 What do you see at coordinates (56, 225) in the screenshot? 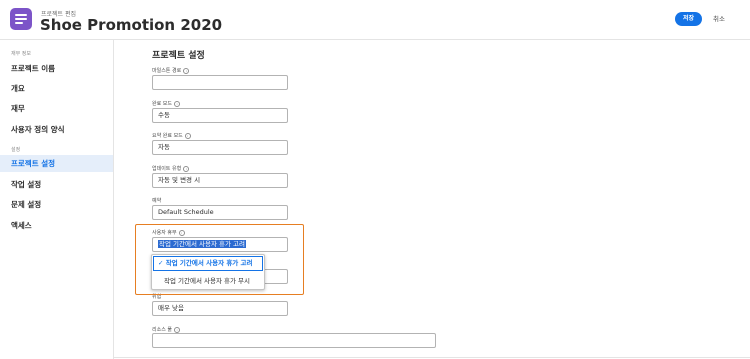
I see `sidebar-item-access: 액세스` at bounding box center [56, 225].